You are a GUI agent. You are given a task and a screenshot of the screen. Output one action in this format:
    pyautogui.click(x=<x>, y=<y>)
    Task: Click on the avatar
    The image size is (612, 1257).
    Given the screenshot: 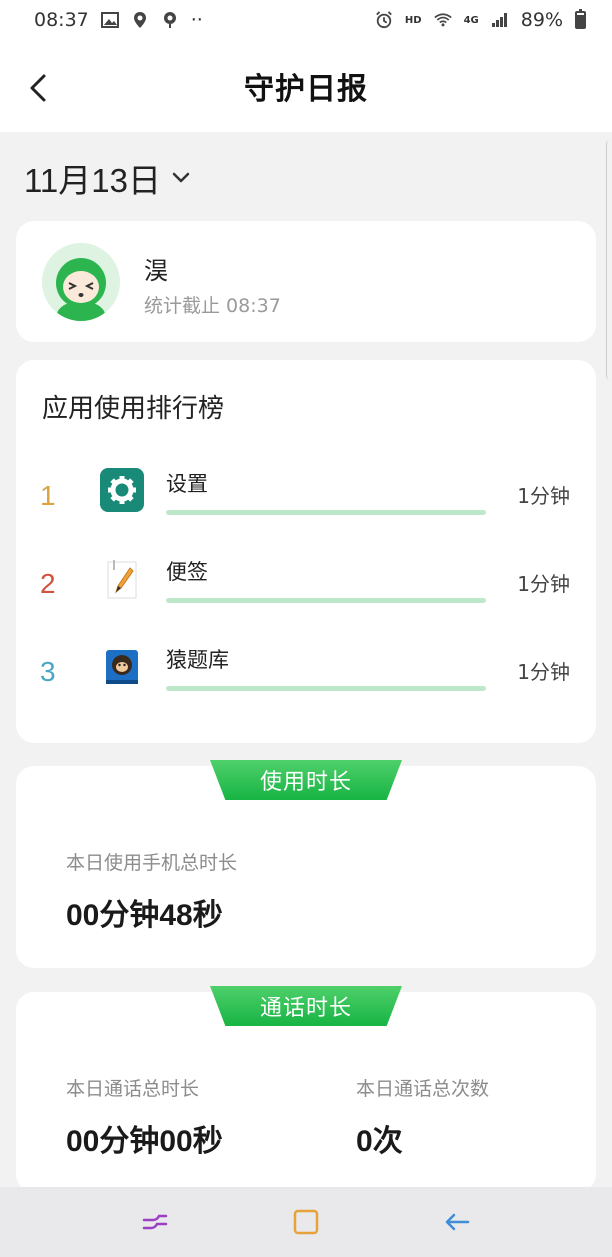 What is the action you would take?
    pyautogui.click(x=81, y=282)
    